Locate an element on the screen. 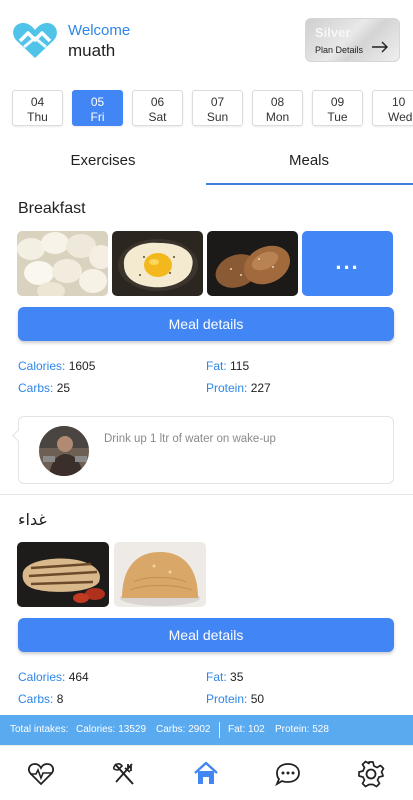  calories-value: 464 is located at coordinates (78, 677).